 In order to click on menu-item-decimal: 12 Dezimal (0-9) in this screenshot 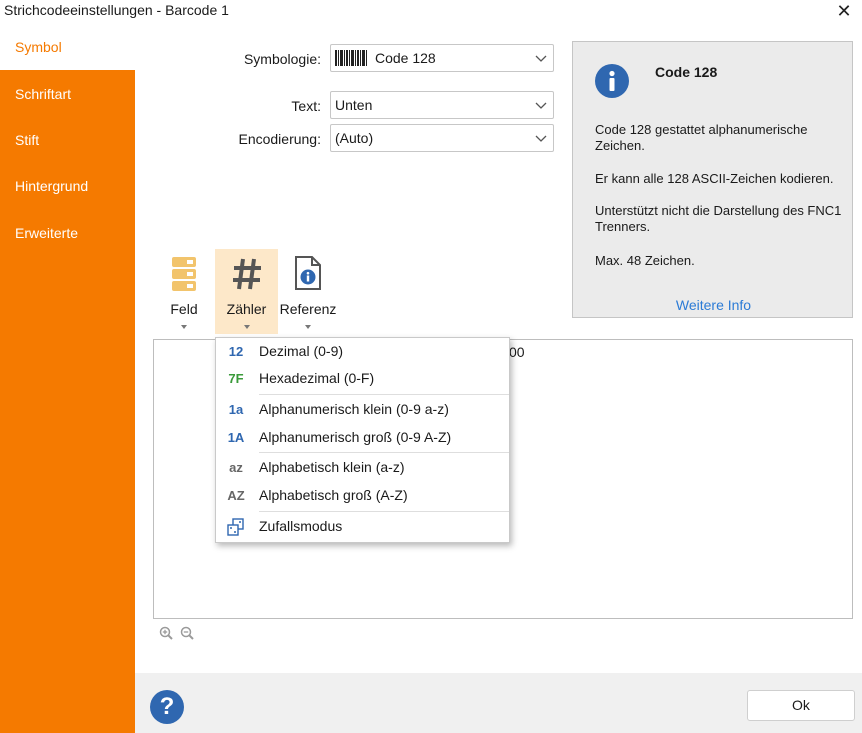, I will do `click(362, 352)`.